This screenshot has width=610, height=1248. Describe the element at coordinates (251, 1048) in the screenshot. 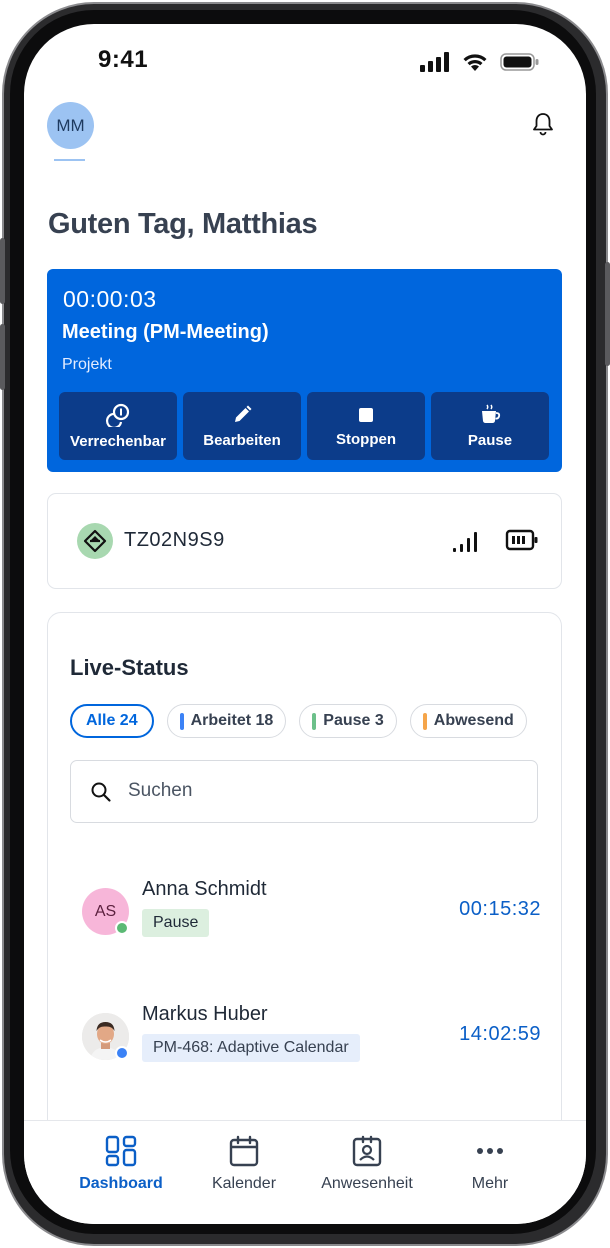

I see `employee-task-badge: PM-468: Adaptive Calendar` at that location.